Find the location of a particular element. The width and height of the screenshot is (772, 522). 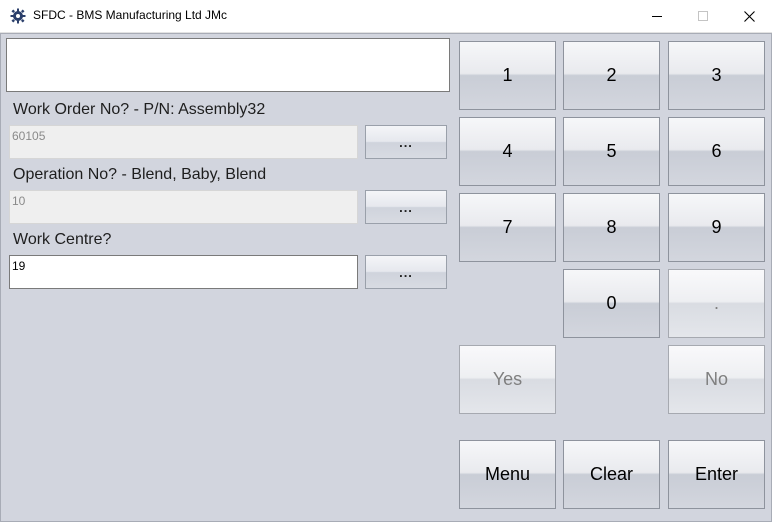

minimize-button is located at coordinates (657, 16).